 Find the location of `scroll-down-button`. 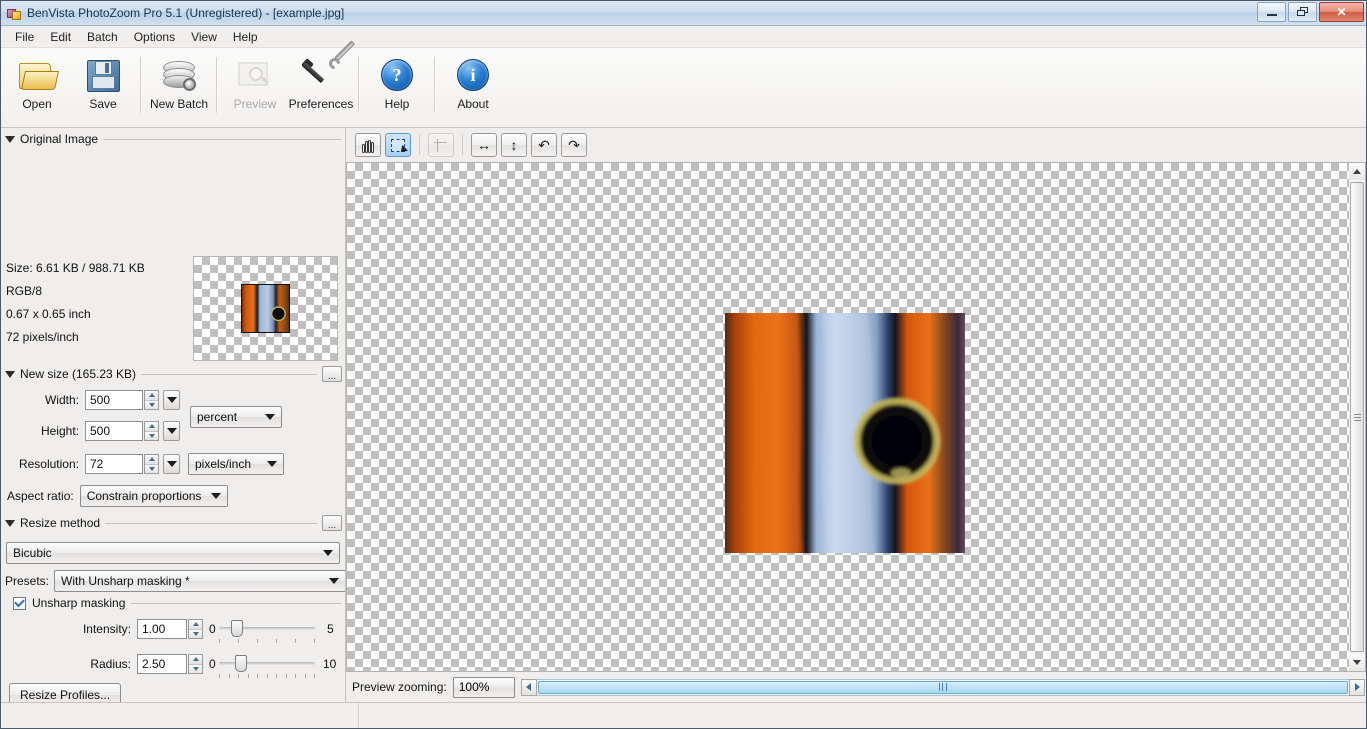

scroll-down-button is located at coordinates (1357, 662).